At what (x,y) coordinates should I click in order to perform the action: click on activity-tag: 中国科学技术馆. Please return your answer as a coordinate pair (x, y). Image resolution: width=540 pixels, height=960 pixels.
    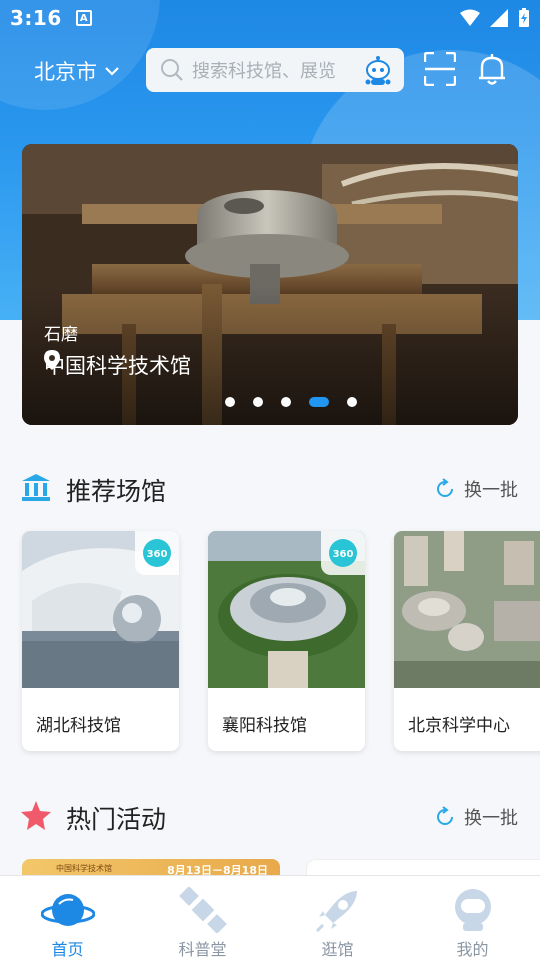
    Looking at the image, I should click on (84, 868).